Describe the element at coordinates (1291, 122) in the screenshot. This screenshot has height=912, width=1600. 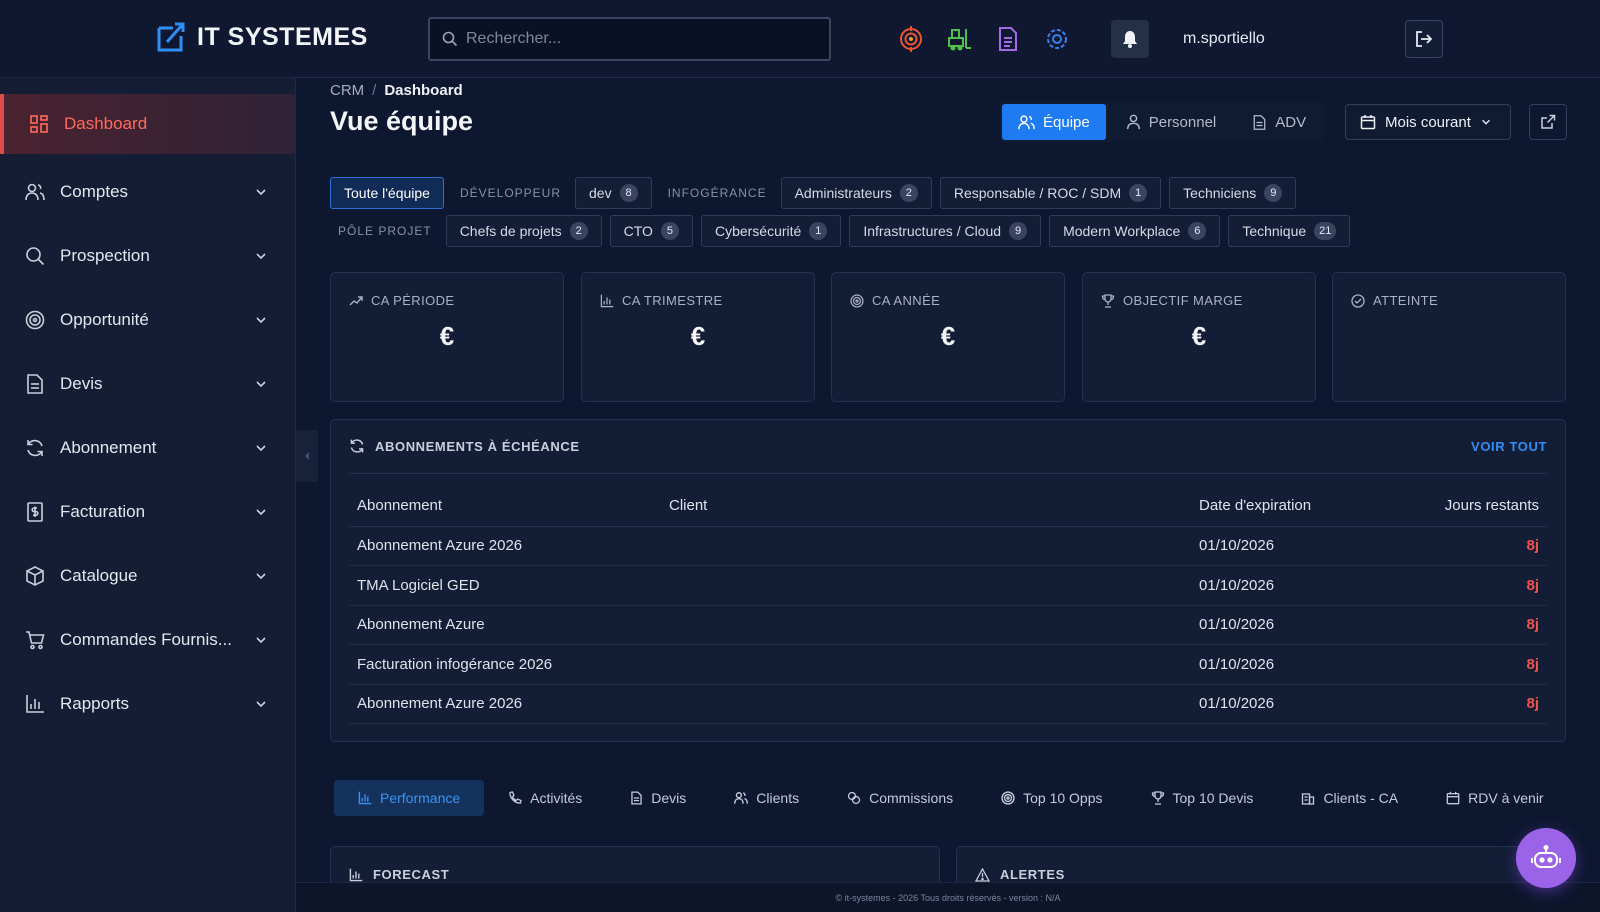
I see `view-adv-label: ADV` at that location.